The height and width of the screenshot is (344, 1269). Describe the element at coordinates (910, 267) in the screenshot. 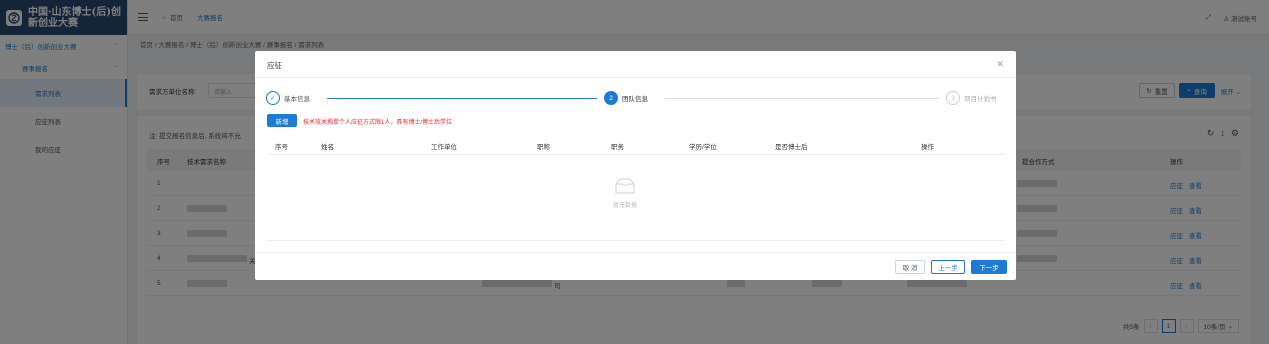

I see `cancel-button: 取 消` at that location.